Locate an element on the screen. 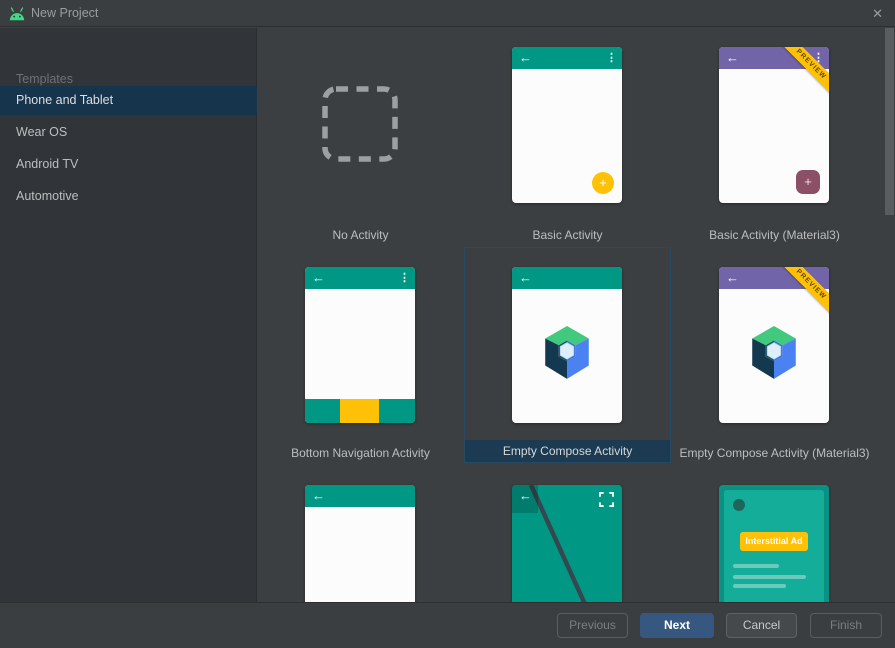  previous-button: Previous is located at coordinates (592, 625).